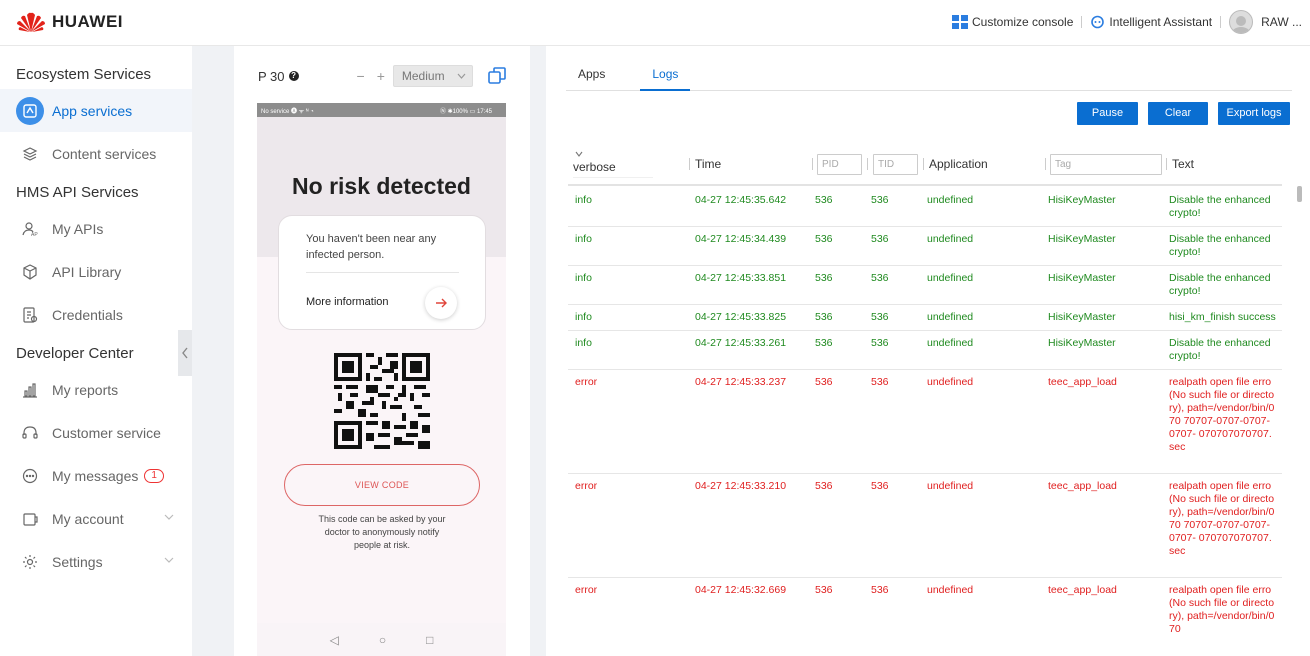 The height and width of the screenshot is (656, 1310). What do you see at coordinates (591, 76) in the screenshot?
I see `tab-apps: Apps` at bounding box center [591, 76].